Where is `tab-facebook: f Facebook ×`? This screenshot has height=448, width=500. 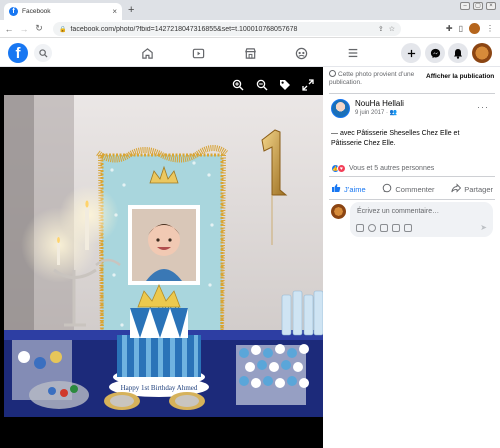
tab-facebook: f Facebook × is located at coordinates (63, 11).